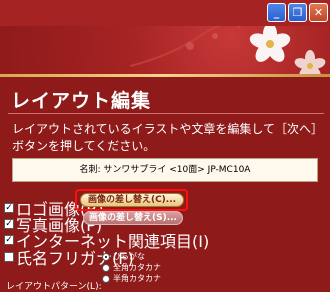 The image size is (330, 292). I want to click on name-furigana-checkbox, so click(9, 257).